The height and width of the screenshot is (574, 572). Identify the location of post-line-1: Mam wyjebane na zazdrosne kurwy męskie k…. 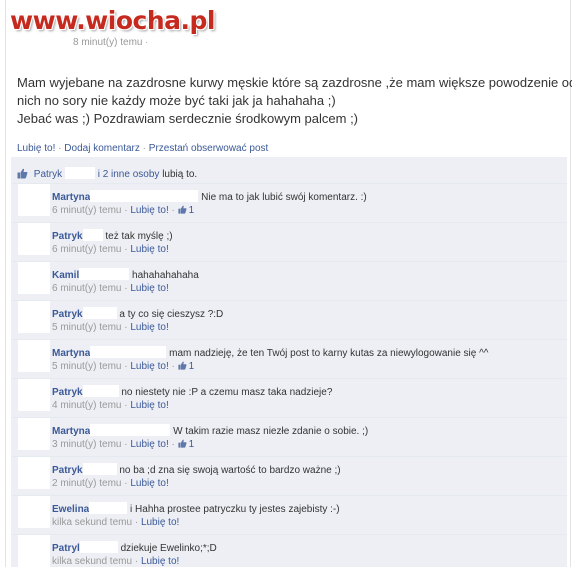
(294, 82).